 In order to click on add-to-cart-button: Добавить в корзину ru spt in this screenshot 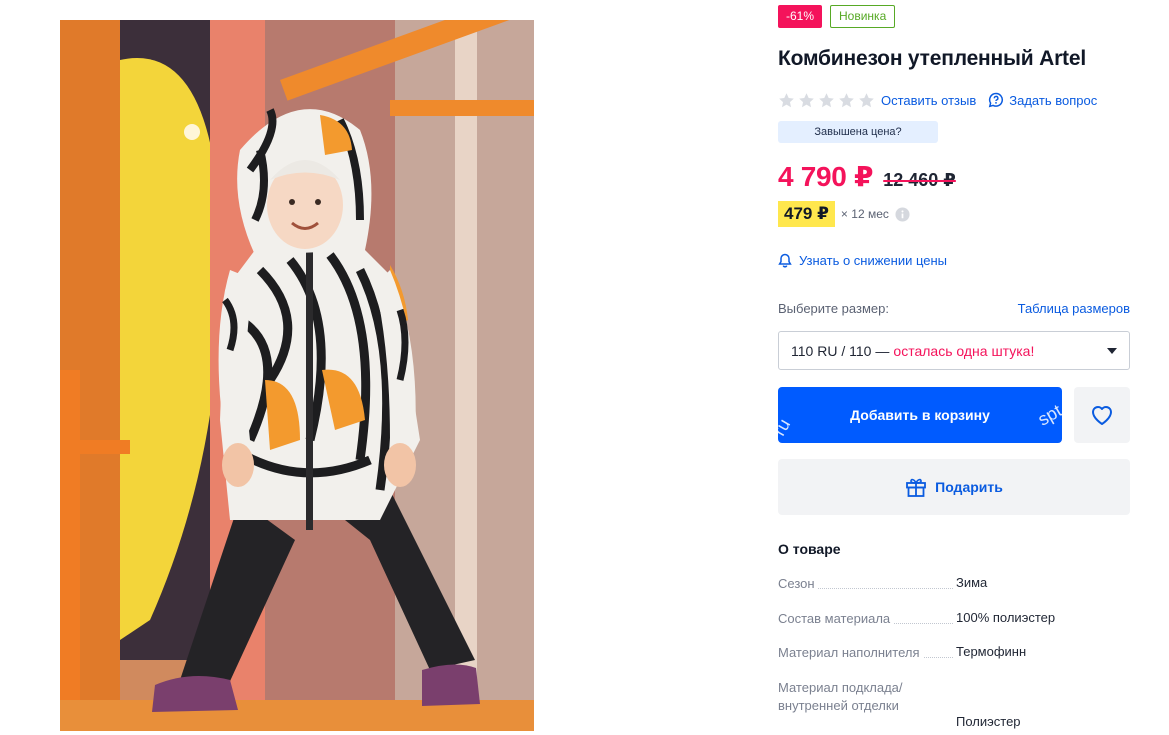, I will do `click(920, 415)`.